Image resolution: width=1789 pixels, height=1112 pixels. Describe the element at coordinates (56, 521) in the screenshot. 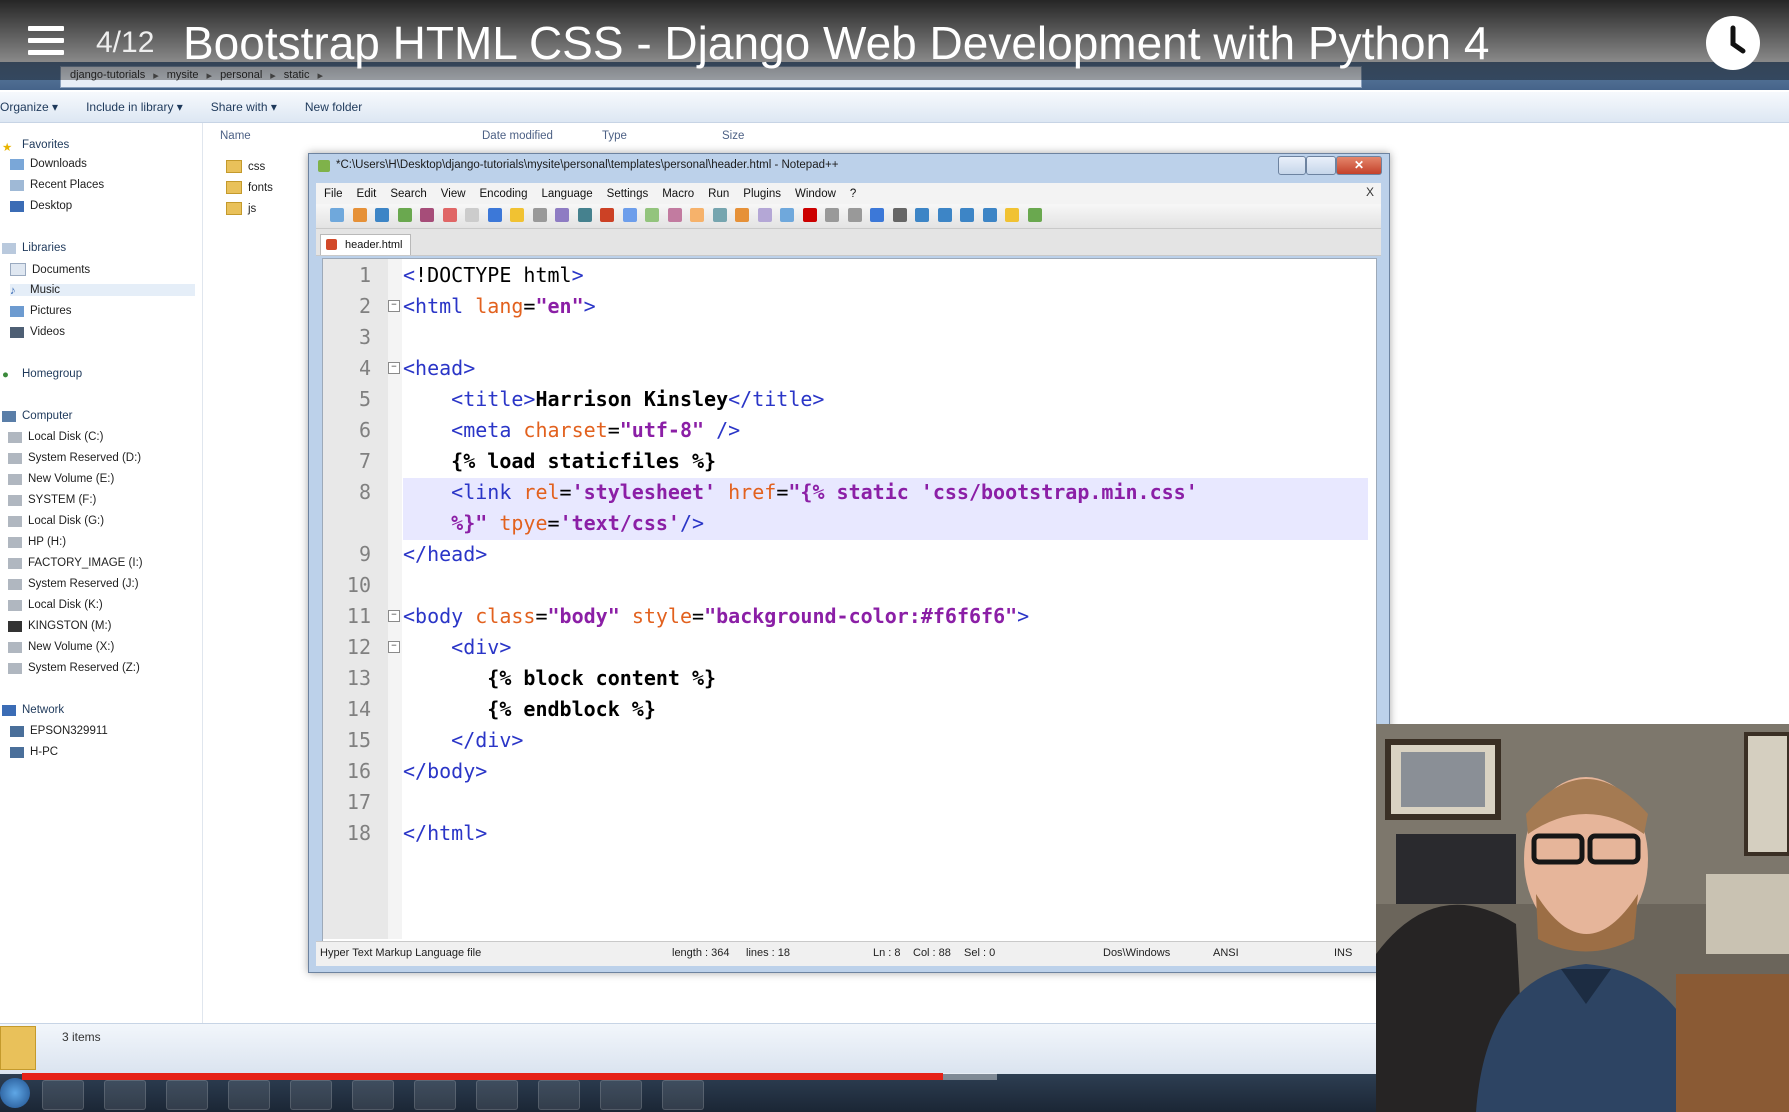

I see `nav-item-drive: Local Disk (G:)` at that location.